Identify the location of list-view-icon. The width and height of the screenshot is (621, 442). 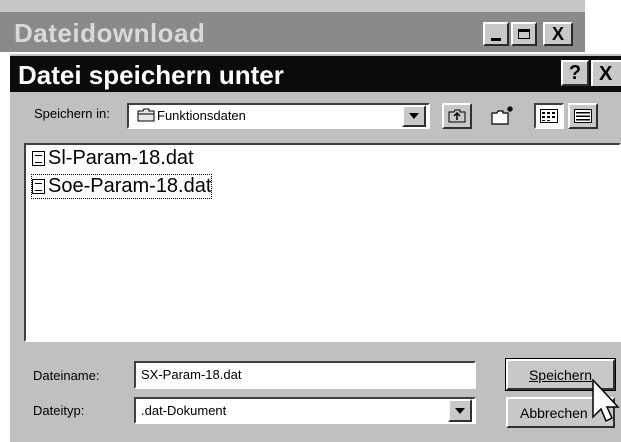
(549, 116).